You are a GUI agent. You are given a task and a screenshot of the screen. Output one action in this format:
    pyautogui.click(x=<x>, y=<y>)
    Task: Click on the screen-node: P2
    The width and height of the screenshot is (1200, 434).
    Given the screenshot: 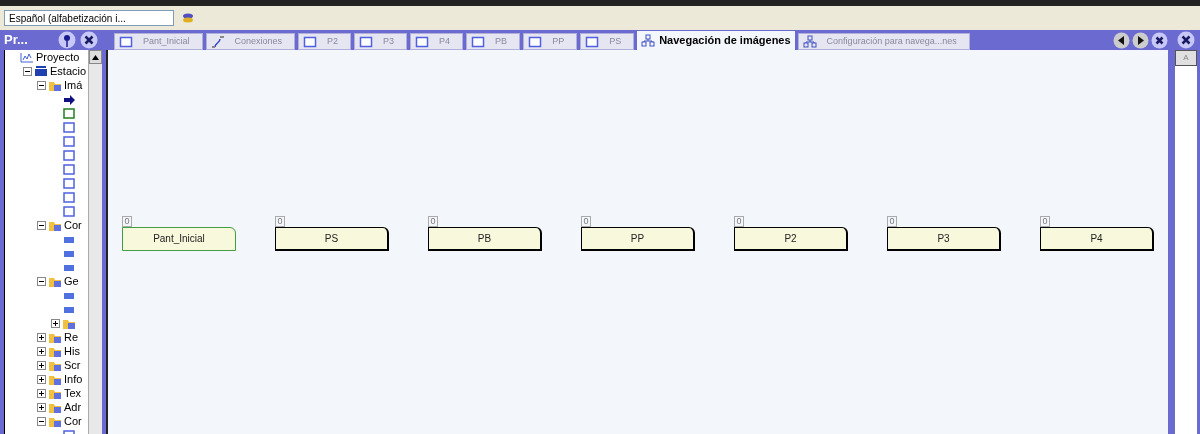 What is the action you would take?
    pyautogui.click(x=791, y=238)
    